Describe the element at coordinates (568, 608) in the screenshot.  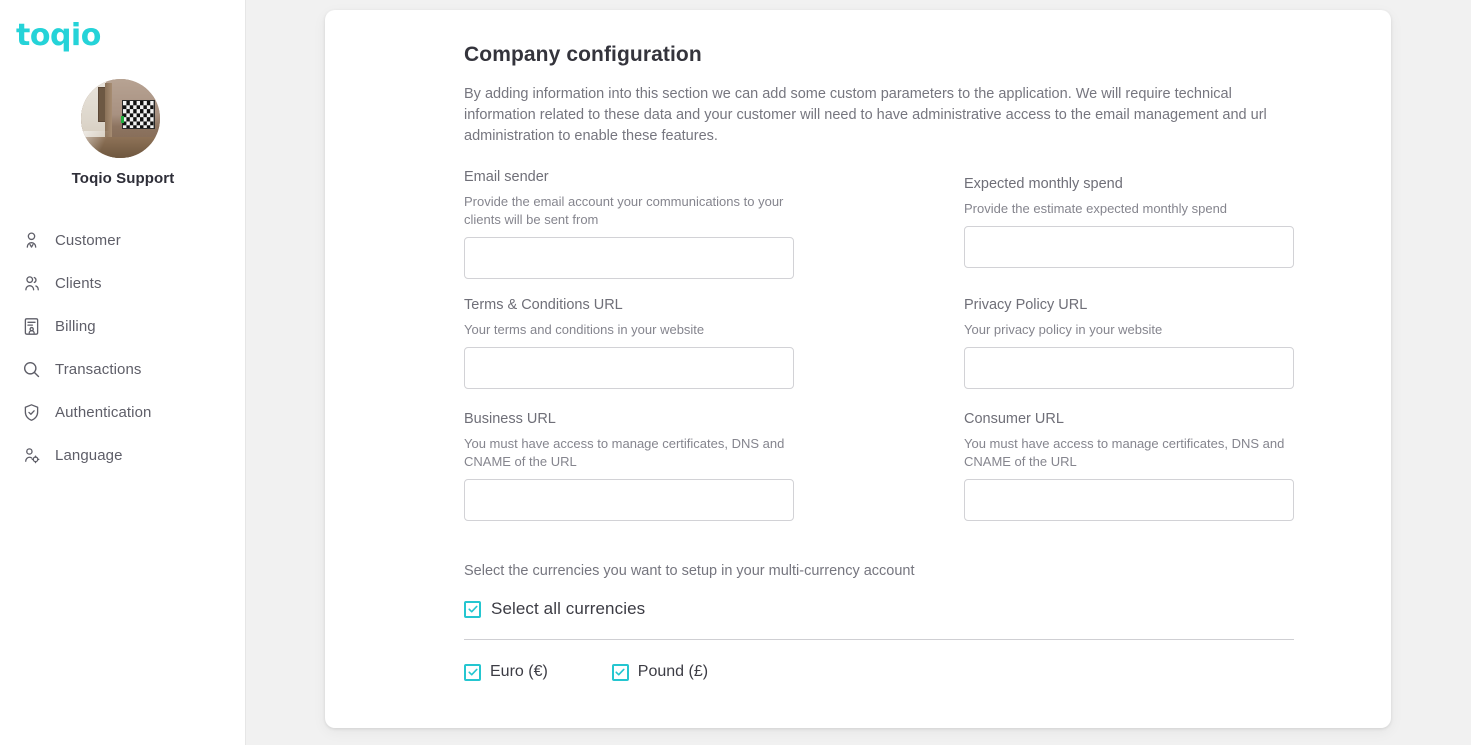
I see `select-all-currencies-label: Select all currencies` at that location.